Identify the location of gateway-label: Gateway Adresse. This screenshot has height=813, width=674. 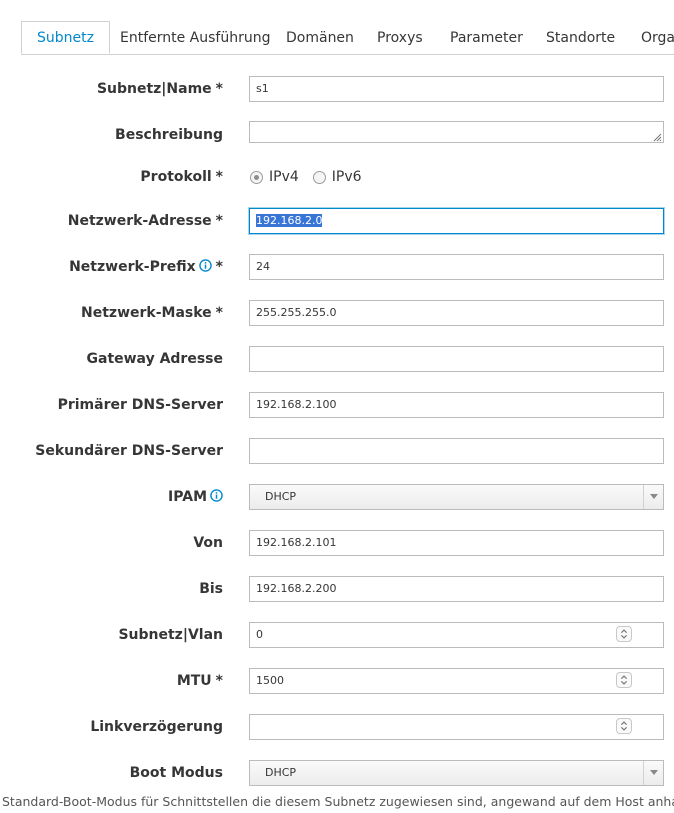
(155, 359).